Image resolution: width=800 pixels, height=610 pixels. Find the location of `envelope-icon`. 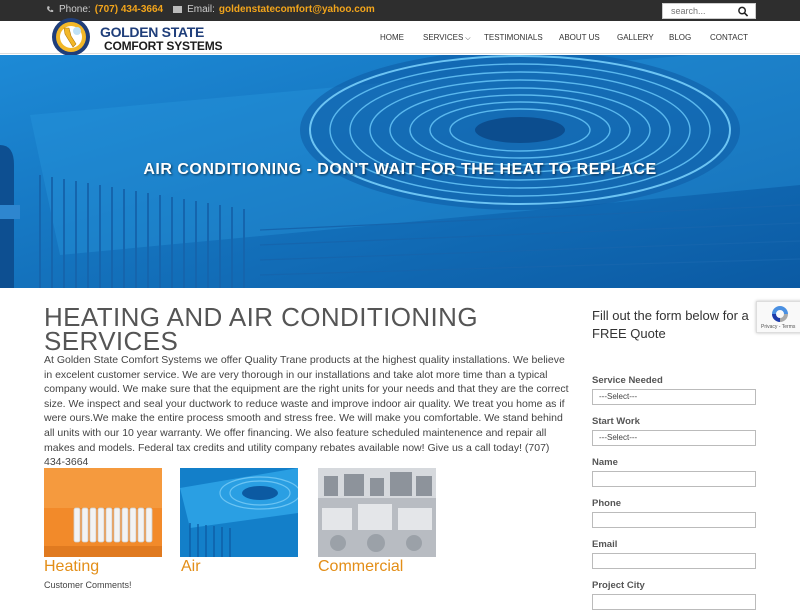

envelope-icon is located at coordinates (178, 9).